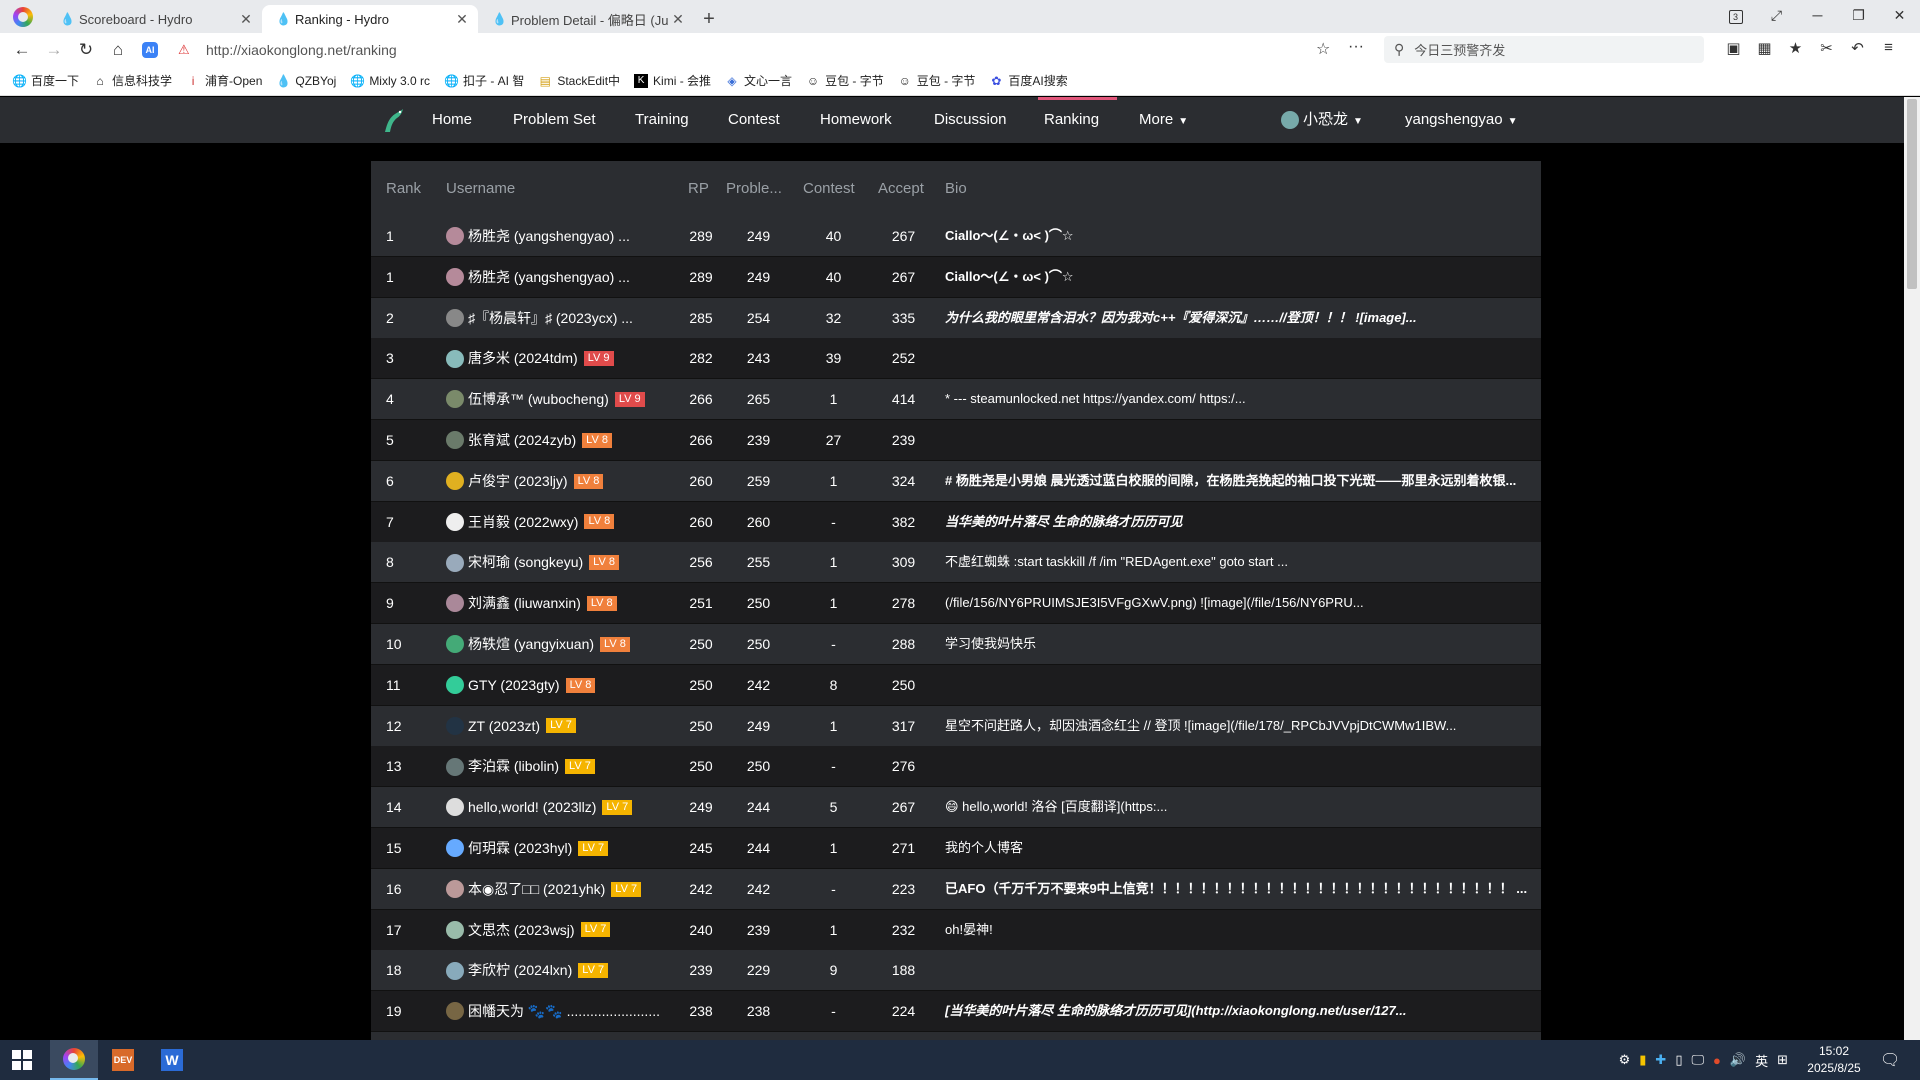  What do you see at coordinates (709, 19) in the screenshot?
I see `new-tab-button: +` at bounding box center [709, 19].